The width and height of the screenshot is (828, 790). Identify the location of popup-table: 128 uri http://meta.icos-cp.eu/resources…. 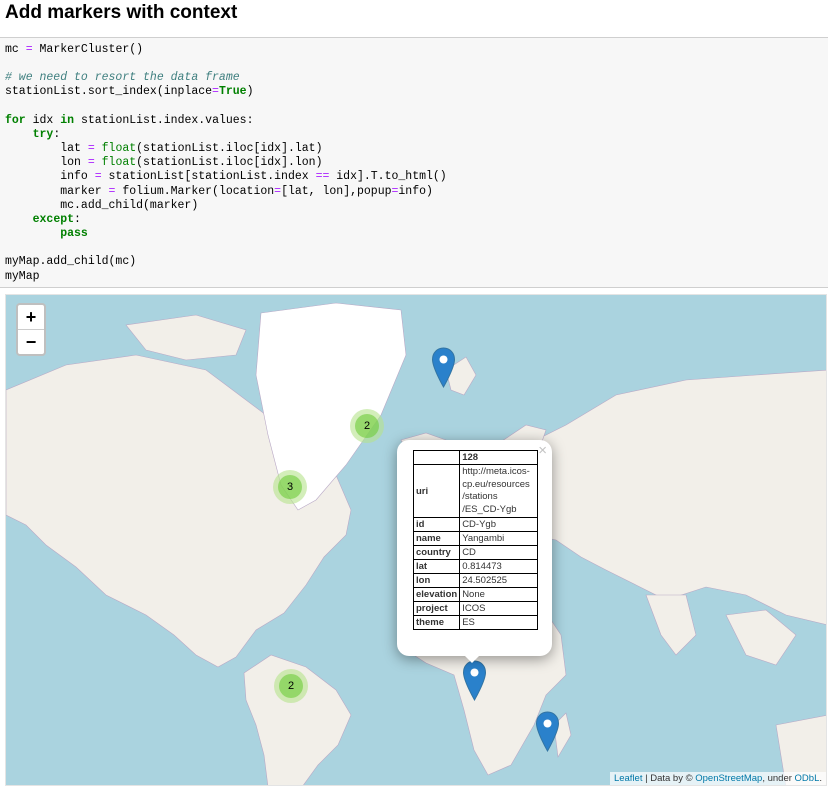
(475, 540).